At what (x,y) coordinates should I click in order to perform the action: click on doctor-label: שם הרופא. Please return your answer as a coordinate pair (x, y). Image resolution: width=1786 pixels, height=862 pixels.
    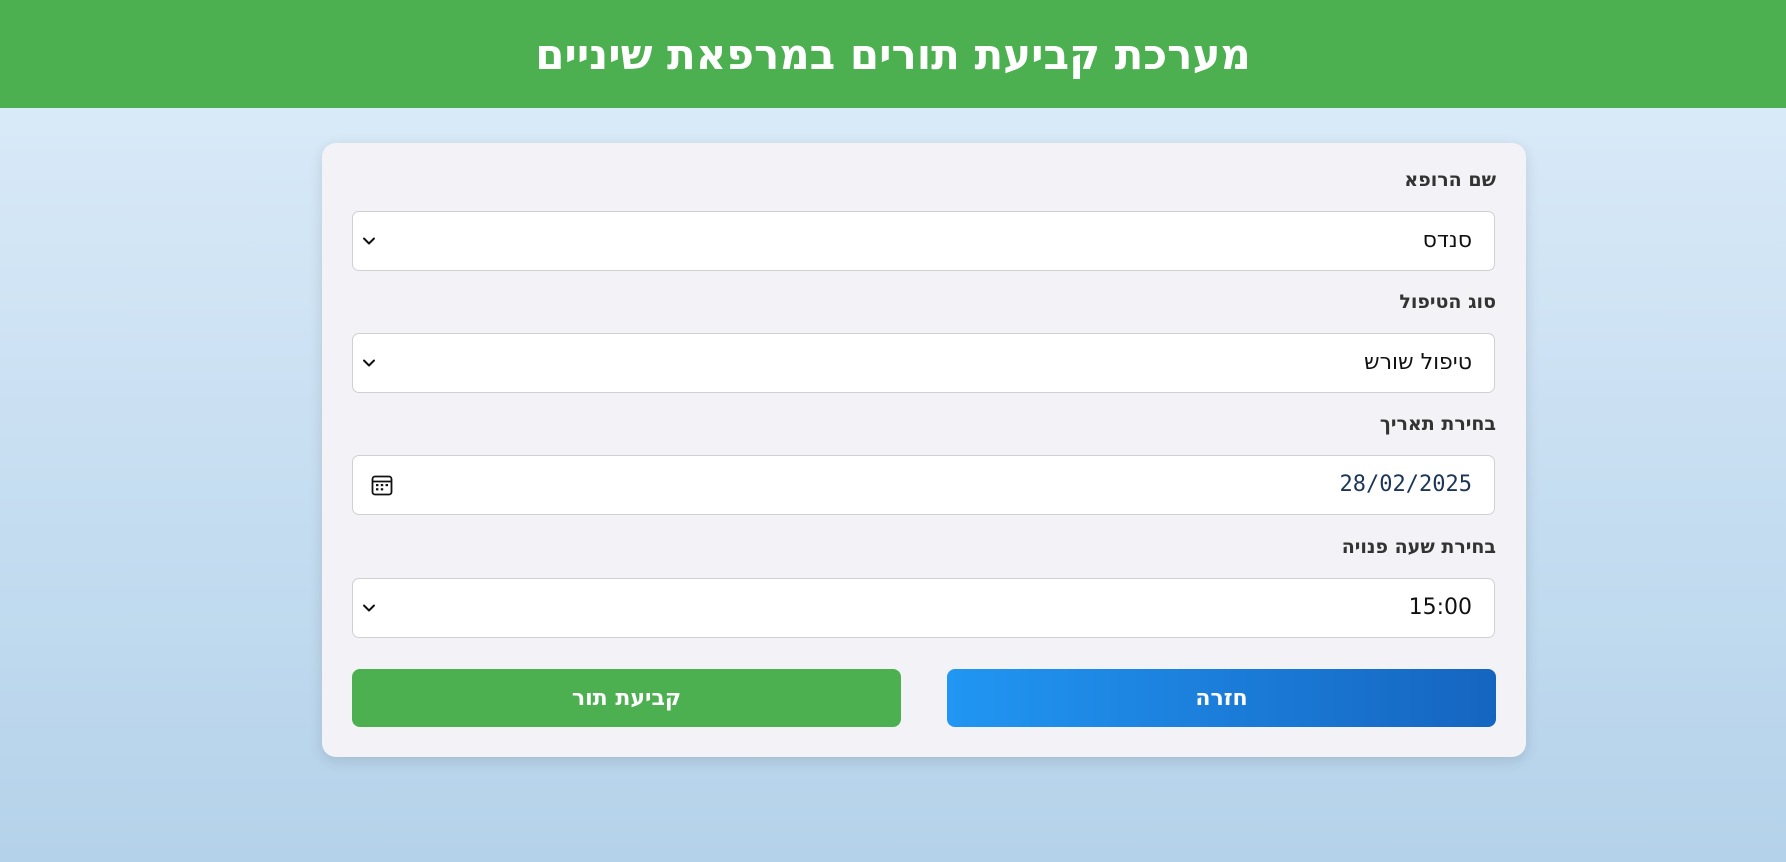
    Looking at the image, I should click on (1450, 180).